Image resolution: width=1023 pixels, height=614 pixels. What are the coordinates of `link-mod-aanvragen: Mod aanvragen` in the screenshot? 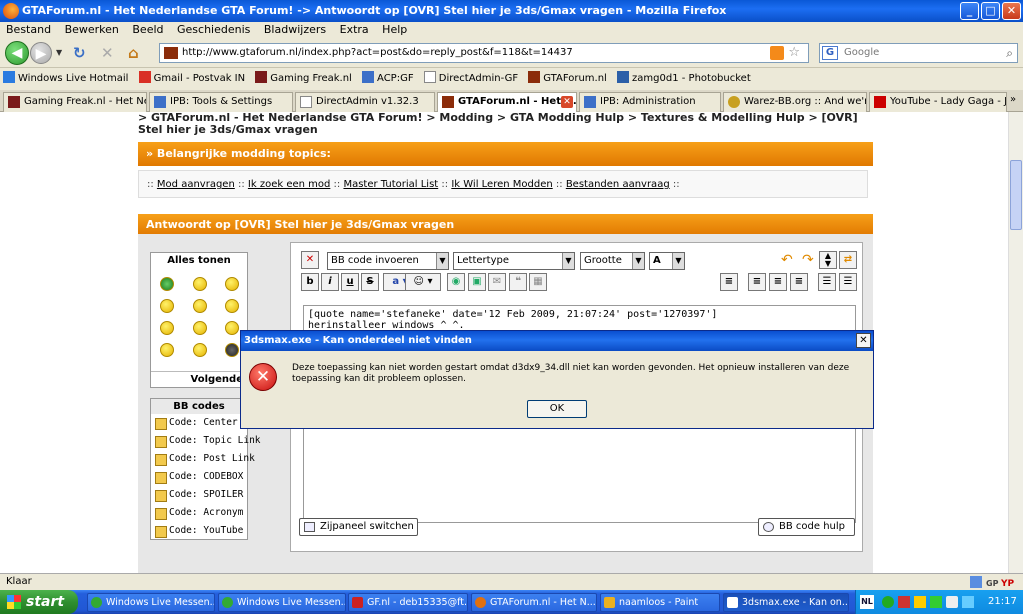 It's located at (196, 184).